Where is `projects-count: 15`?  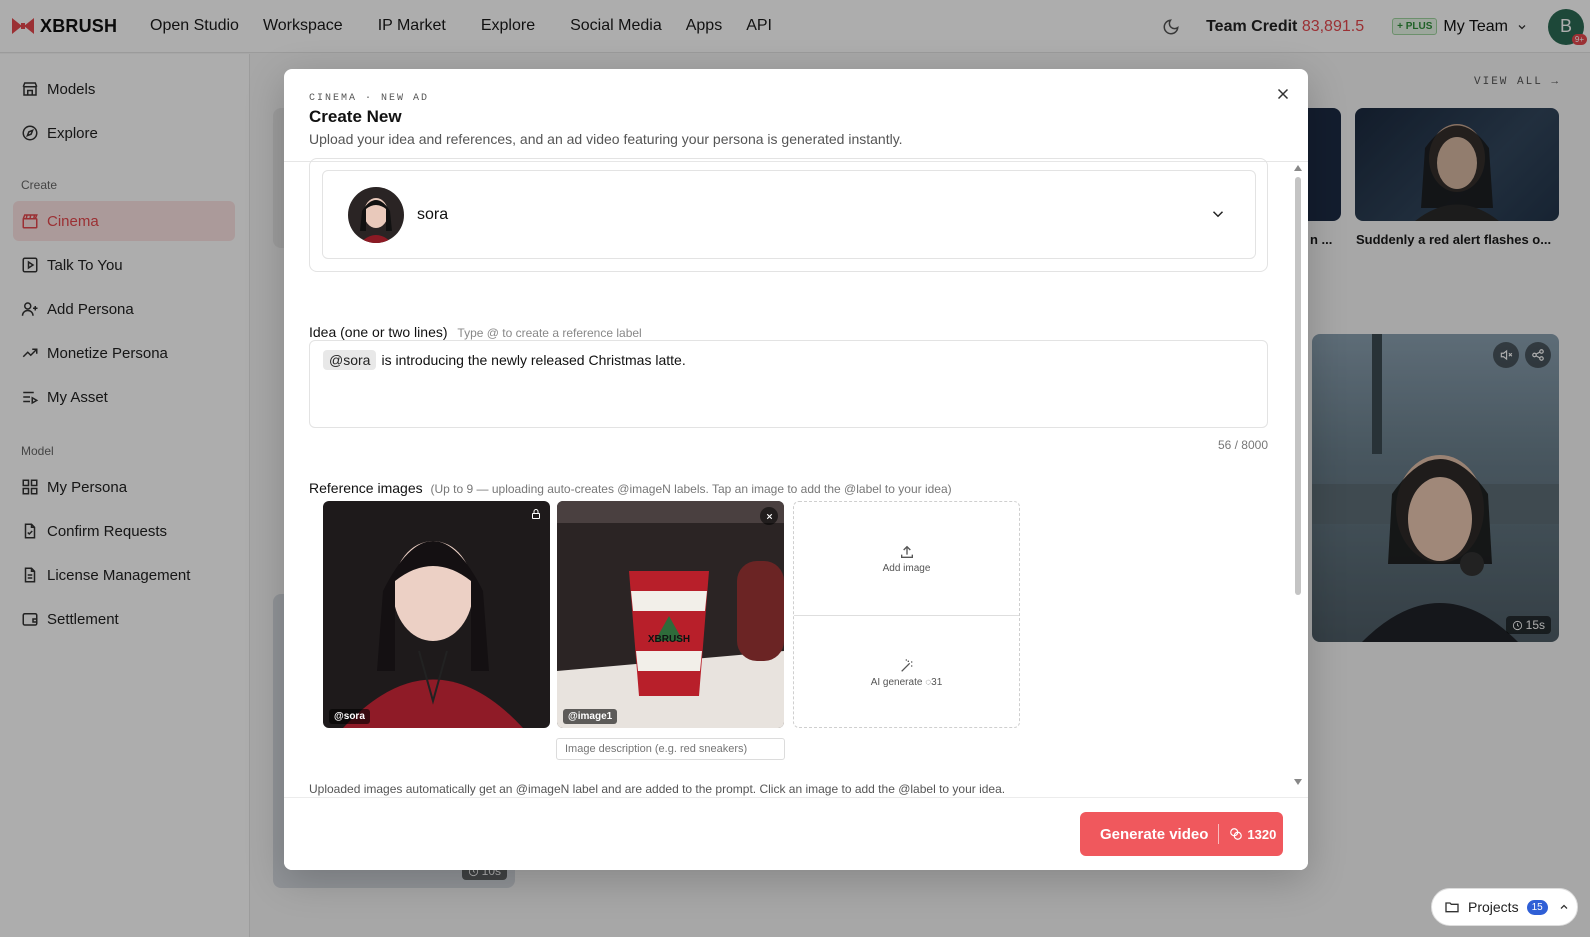 projects-count: 15 is located at coordinates (1537, 907).